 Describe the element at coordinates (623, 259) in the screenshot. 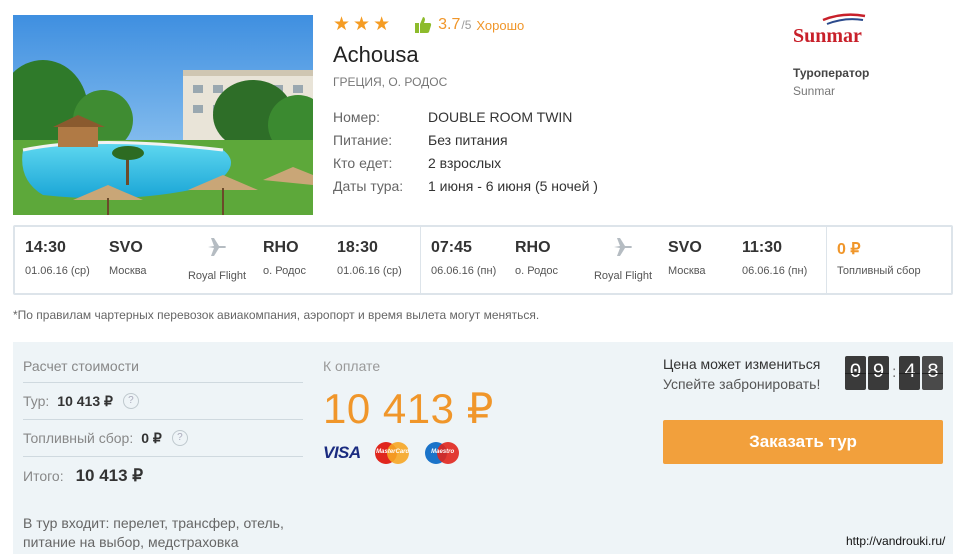

I see `return-airline: Royal Flight` at that location.